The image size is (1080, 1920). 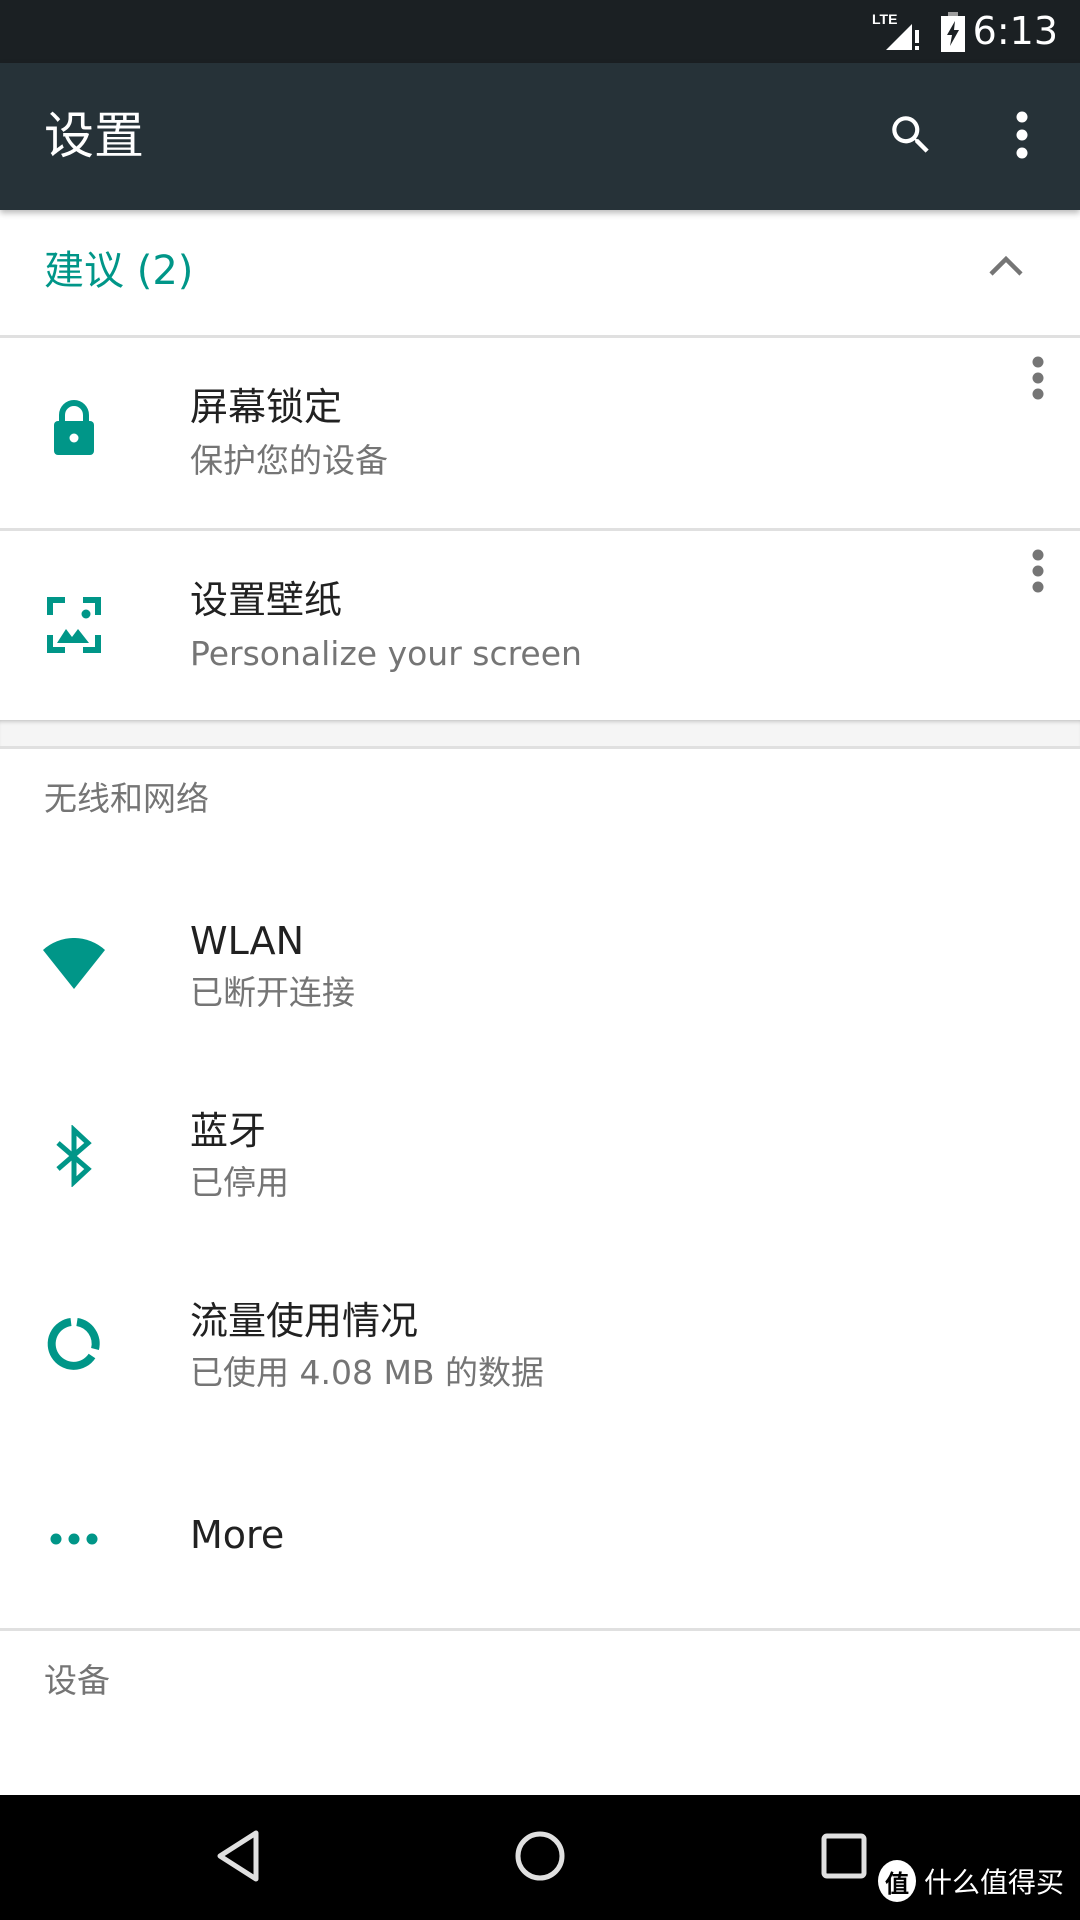 What do you see at coordinates (540, 31) in the screenshot?
I see `status-bar: LTE 6:13` at bounding box center [540, 31].